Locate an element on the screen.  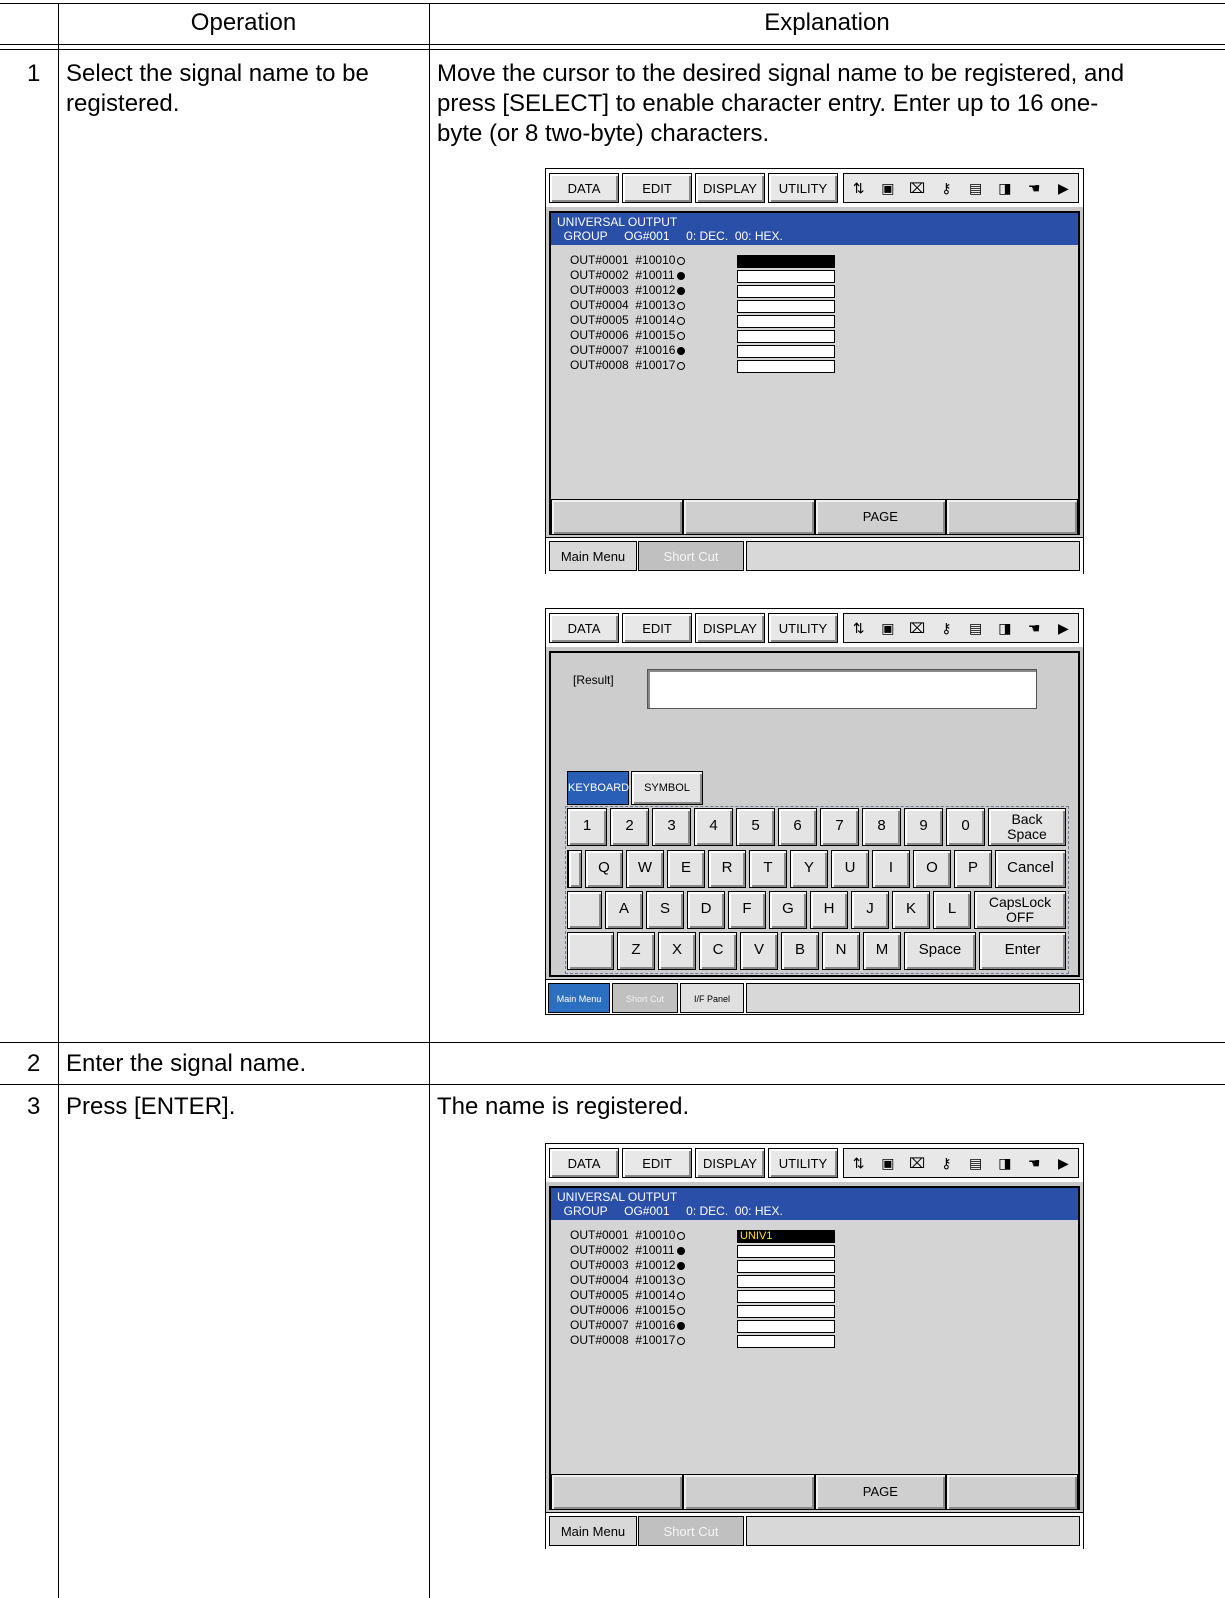
key-g: G is located at coordinates (788, 910).